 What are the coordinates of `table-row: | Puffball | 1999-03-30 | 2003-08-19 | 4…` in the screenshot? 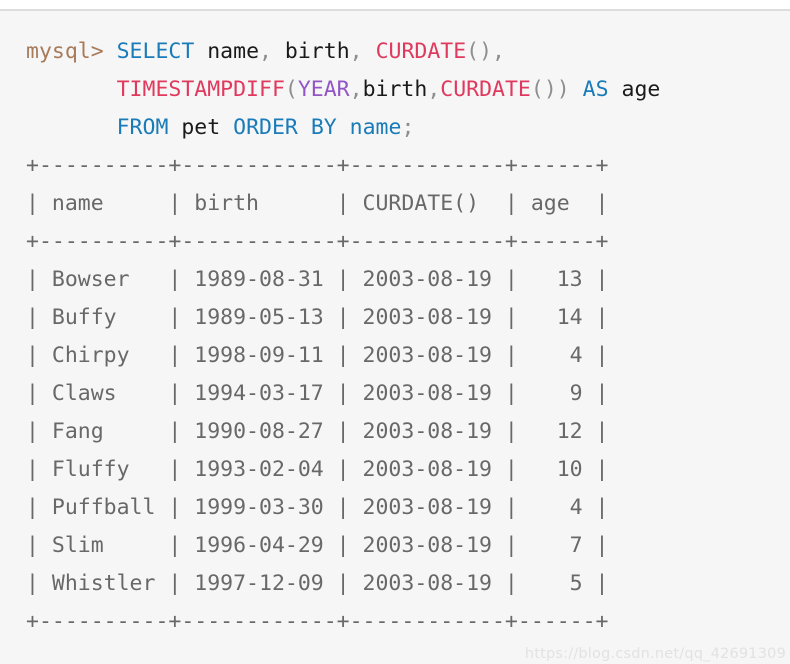 It's located at (317, 507).